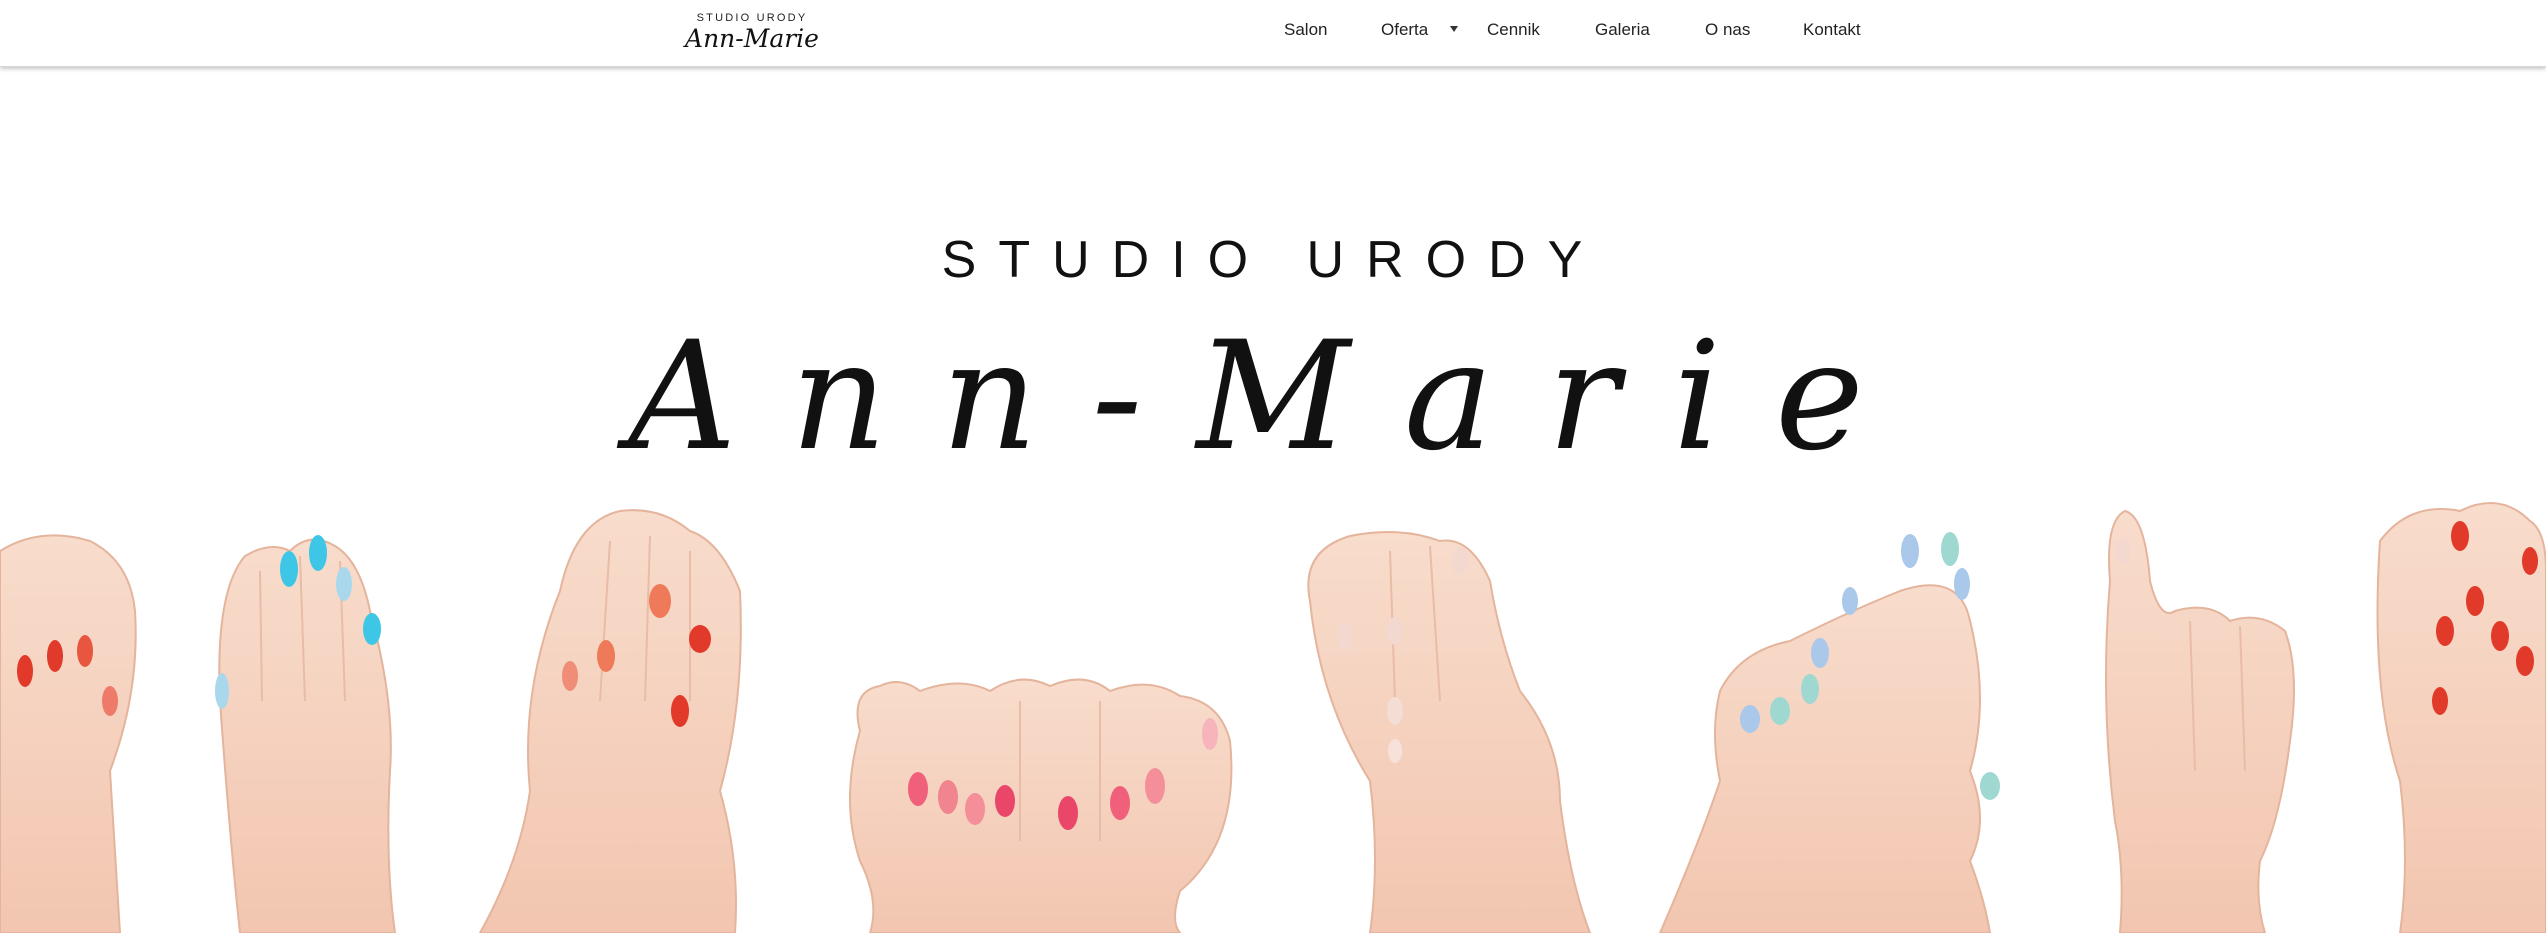  I want to click on logo-script-name: Ann-Marie, so click(752, 38).